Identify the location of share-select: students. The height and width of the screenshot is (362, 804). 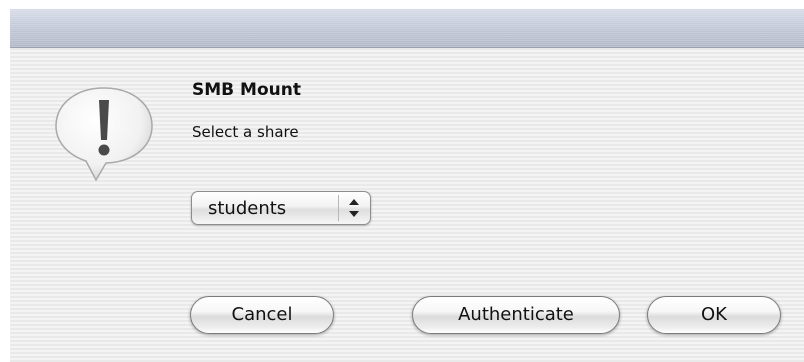
(281, 208).